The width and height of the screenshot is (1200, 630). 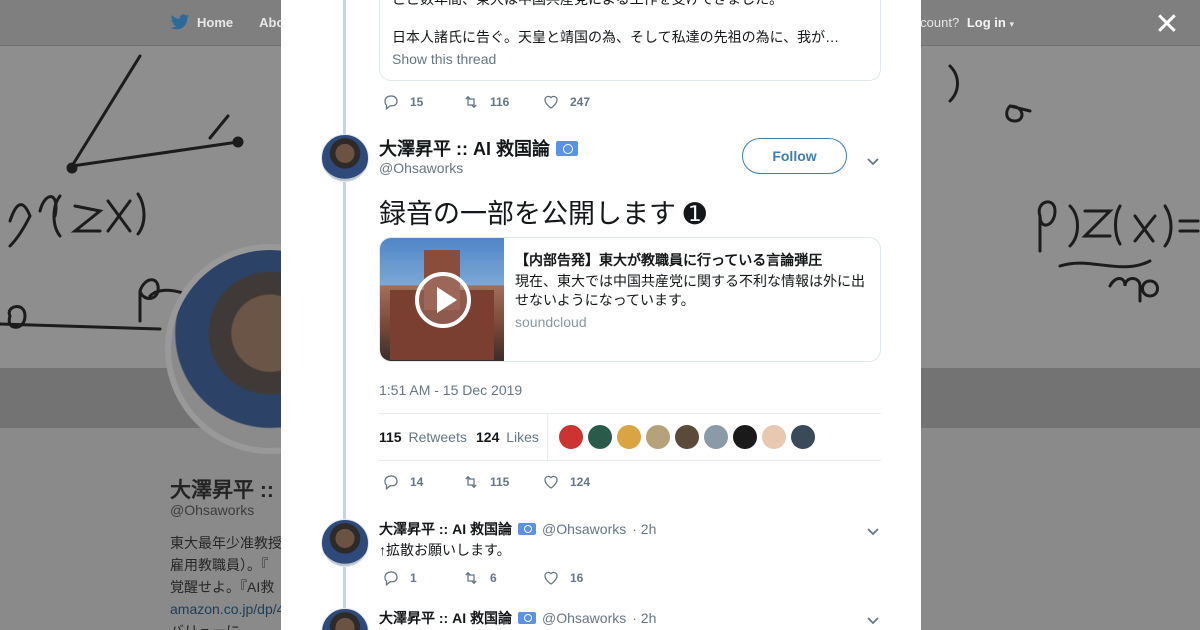 What do you see at coordinates (587, 4) in the screenshot?
I see `quoted-text-line: ここ数年間、東大は中国共産党による工作を受けてきました。` at bounding box center [587, 4].